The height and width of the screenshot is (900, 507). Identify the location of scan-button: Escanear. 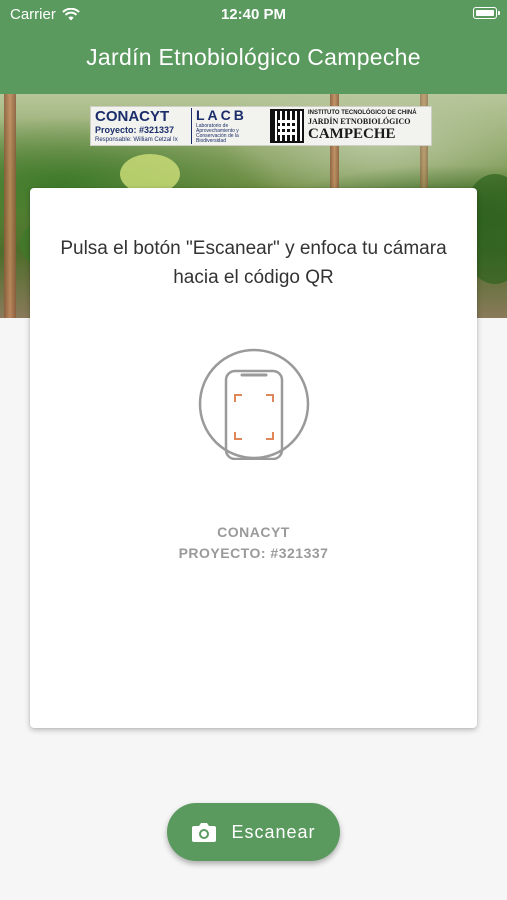
(253, 832).